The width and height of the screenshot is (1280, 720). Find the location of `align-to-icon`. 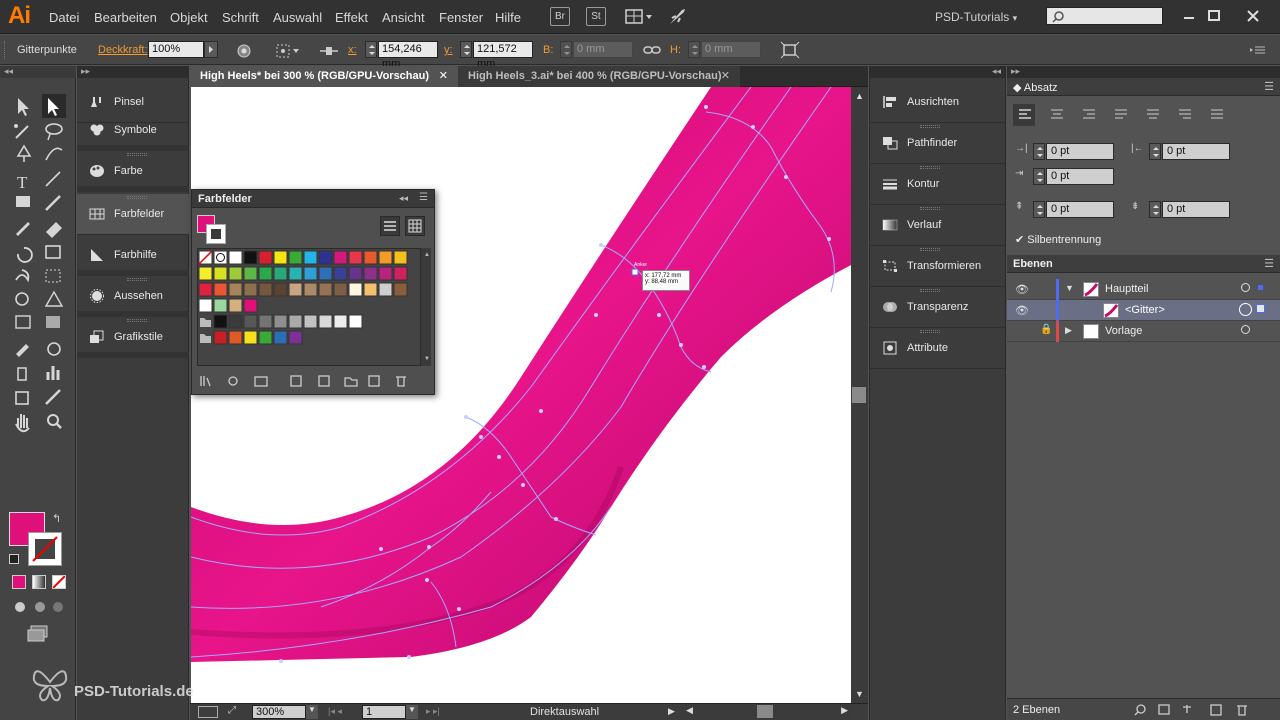

align-to-icon is located at coordinates (288, 51).